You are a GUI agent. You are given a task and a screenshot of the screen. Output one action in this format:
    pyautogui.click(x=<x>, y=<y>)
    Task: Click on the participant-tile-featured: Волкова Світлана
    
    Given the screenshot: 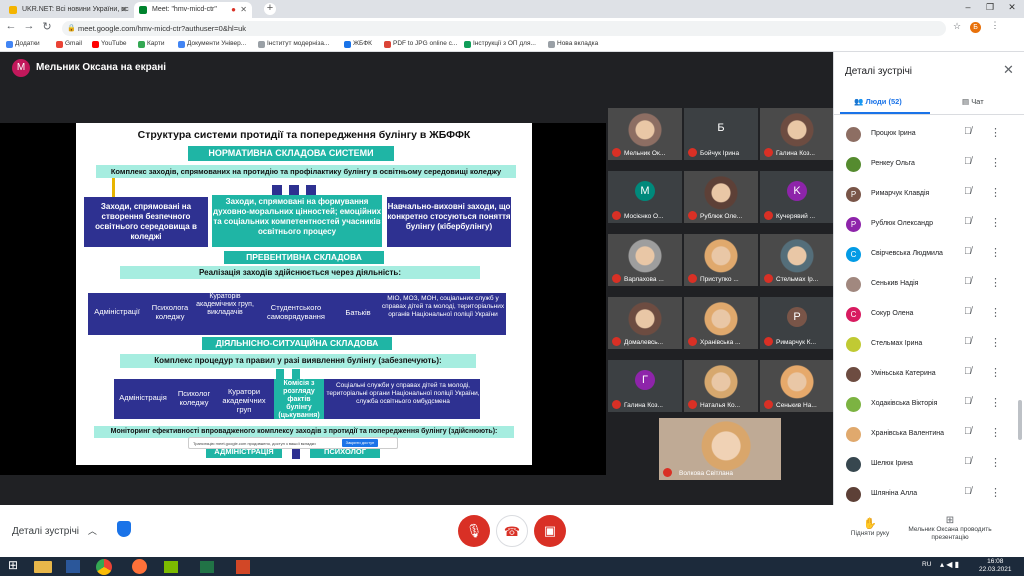 What is the action you would take?
    pyautogui.click(x=720, y=449)
    